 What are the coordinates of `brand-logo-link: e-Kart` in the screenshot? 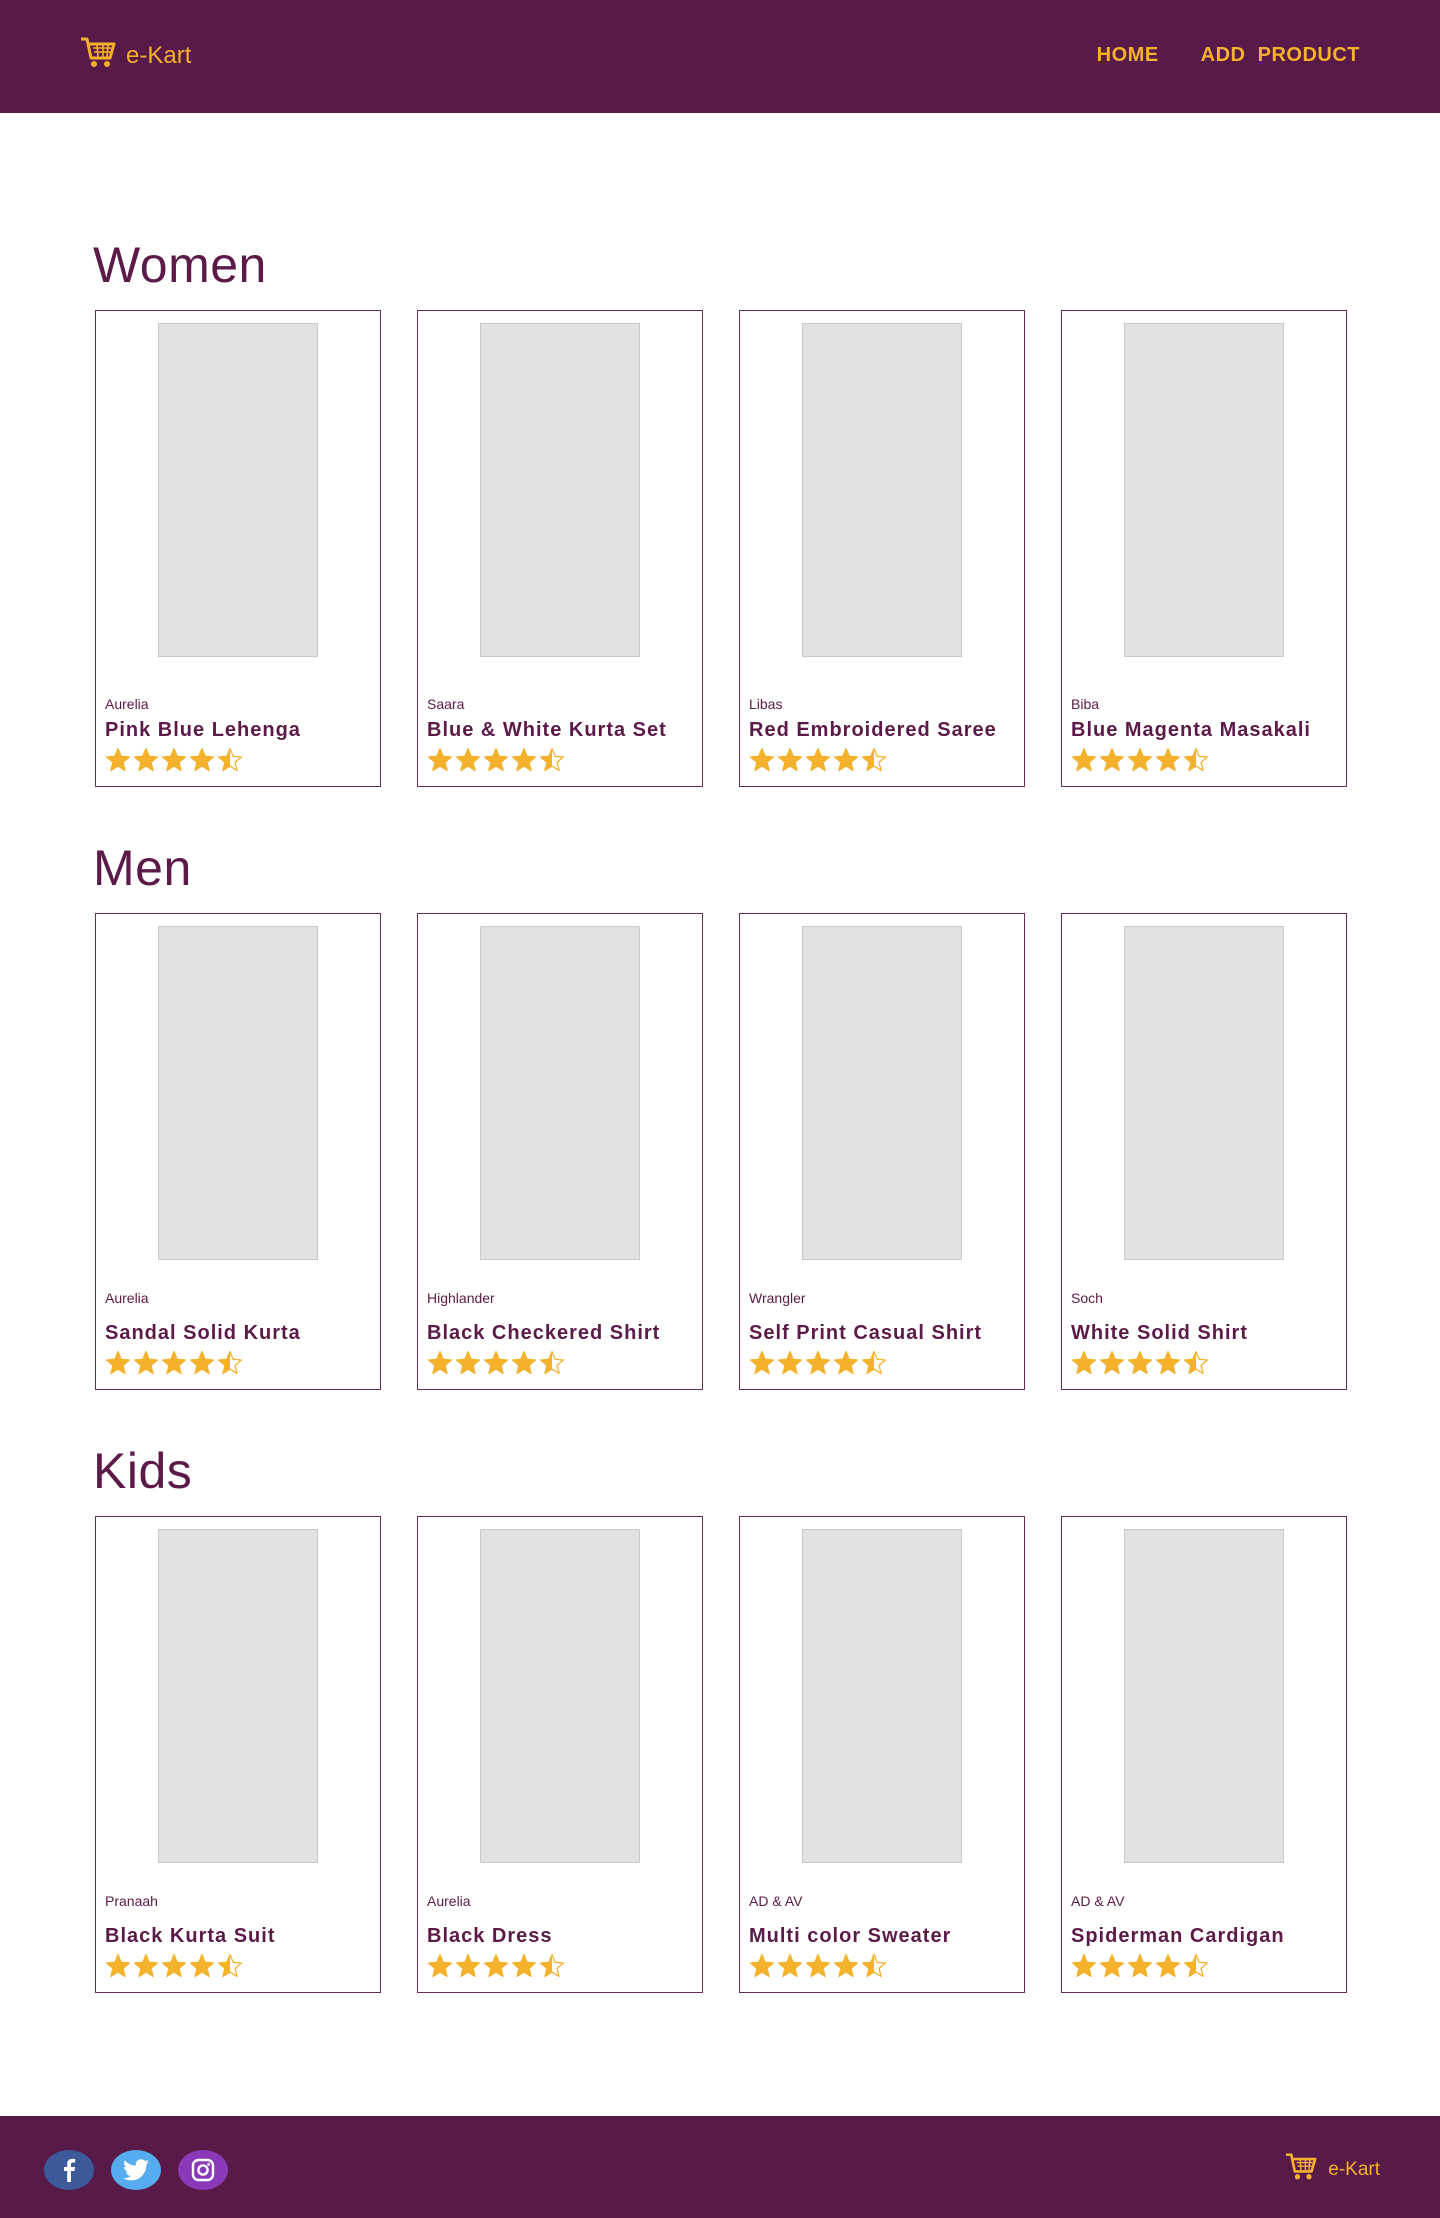 It's located at (135, 55).